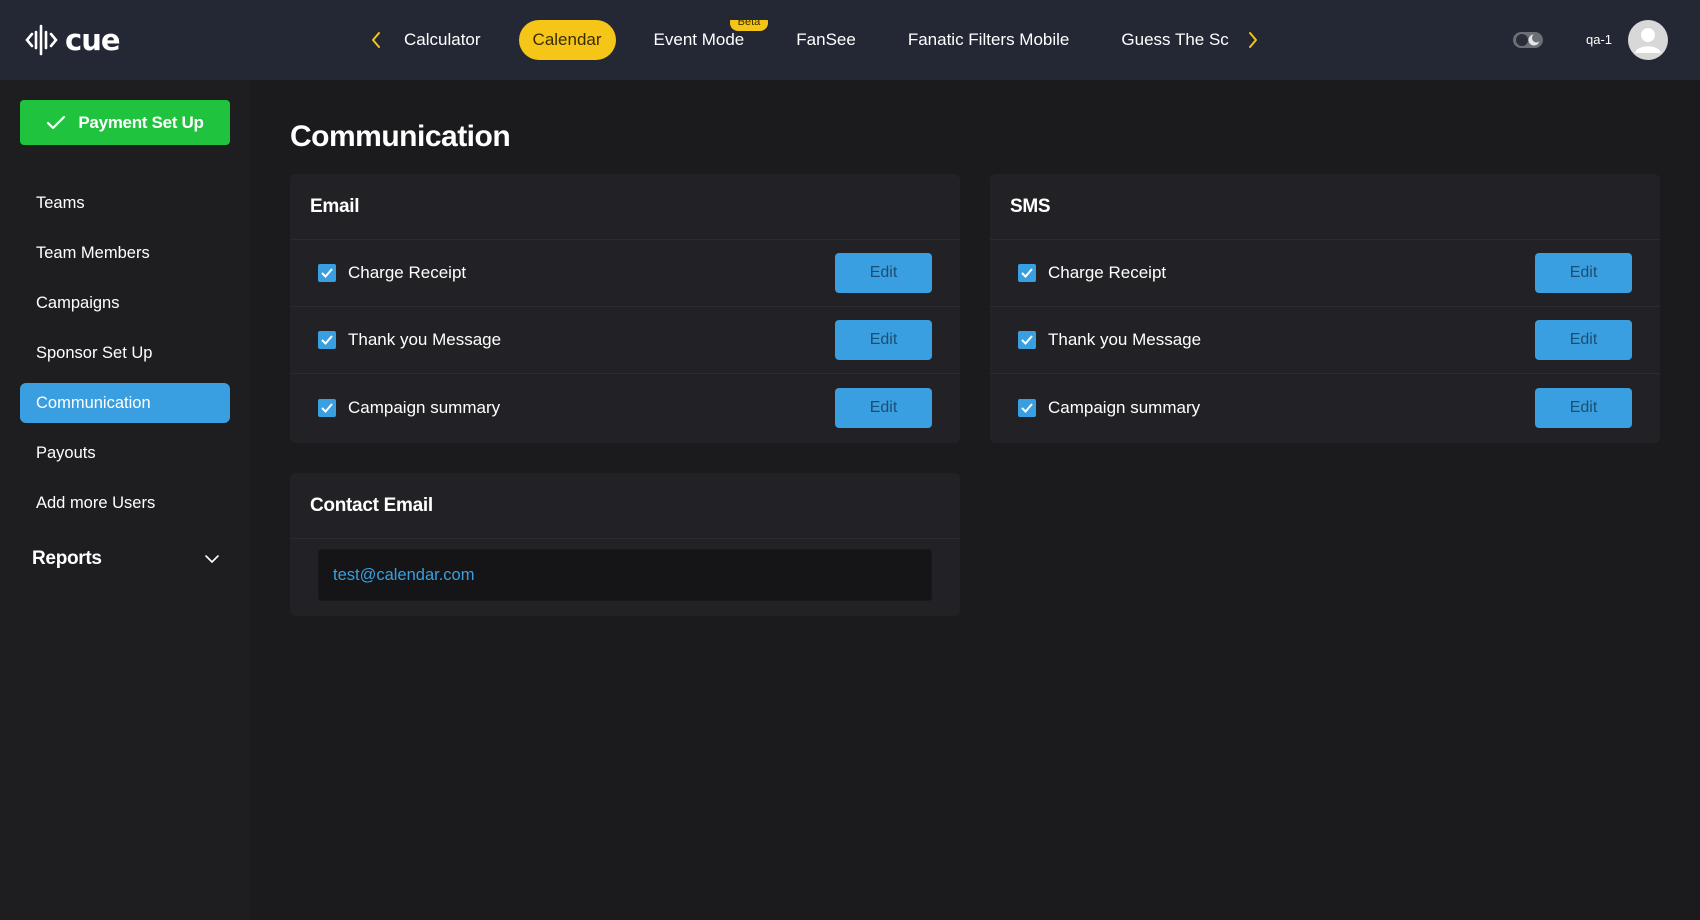  I want to click on payment-set-up-button: Payment Set Up, so click(125, 122).